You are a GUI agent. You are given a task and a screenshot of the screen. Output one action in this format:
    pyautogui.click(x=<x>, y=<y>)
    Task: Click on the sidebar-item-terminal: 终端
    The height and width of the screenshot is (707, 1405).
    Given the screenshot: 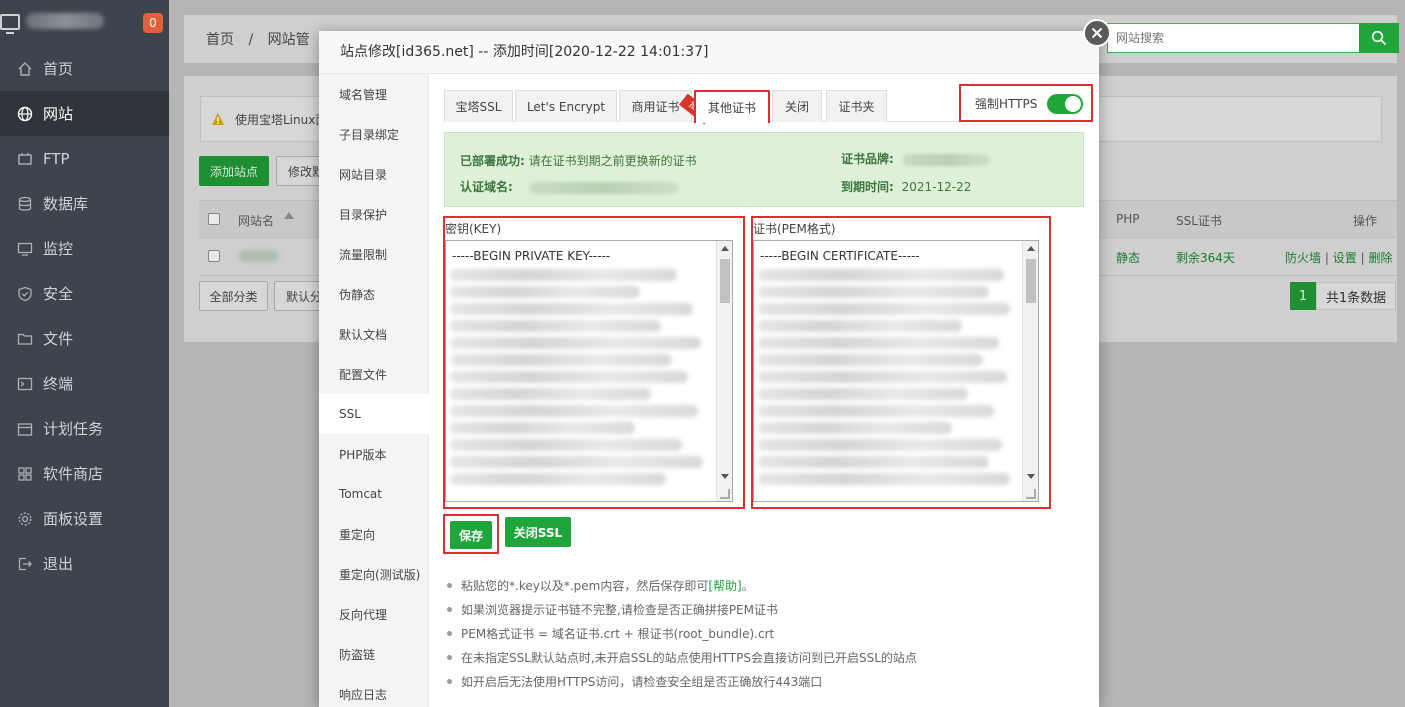 What is the action you would take?
    pyautogui.click(x=84, y=383)
    